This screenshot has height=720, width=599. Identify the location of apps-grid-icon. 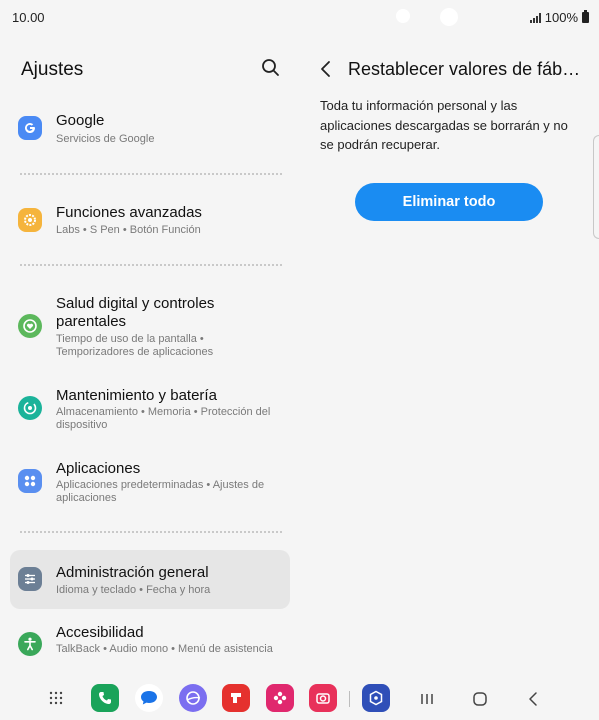
(30, 481).